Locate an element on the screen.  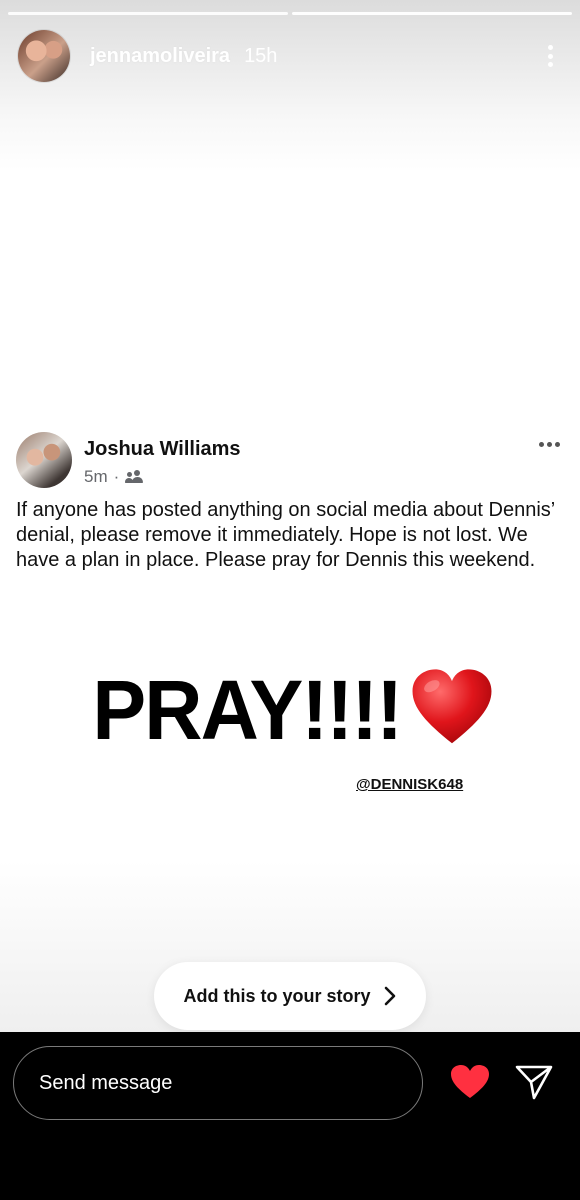
add-to-story-button: Add this to your story is located at coordinates (290, 996).